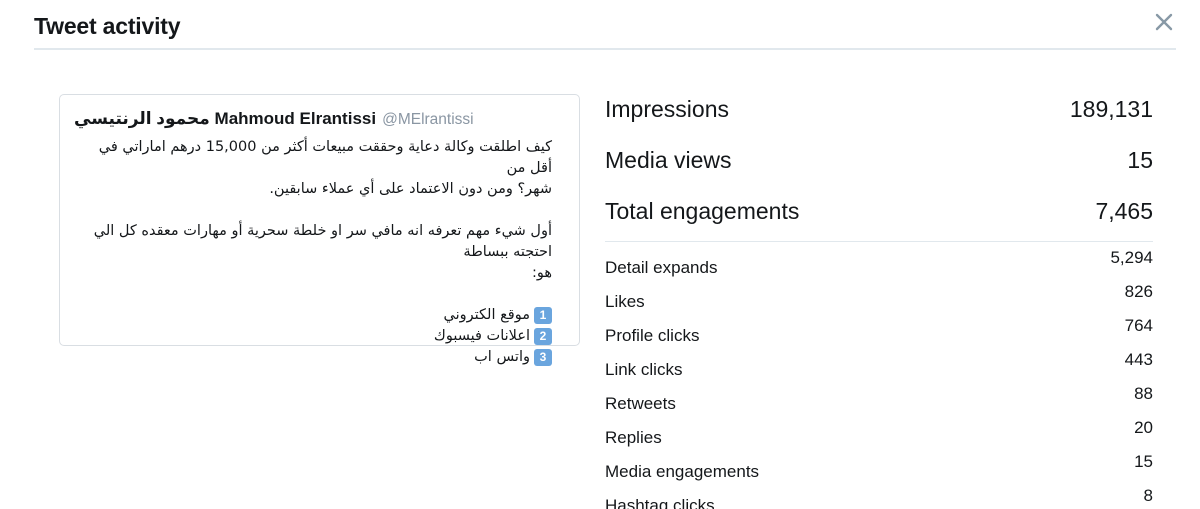  I want to click on tweet-list-text: موقع الكتروني, so click(486, 315).